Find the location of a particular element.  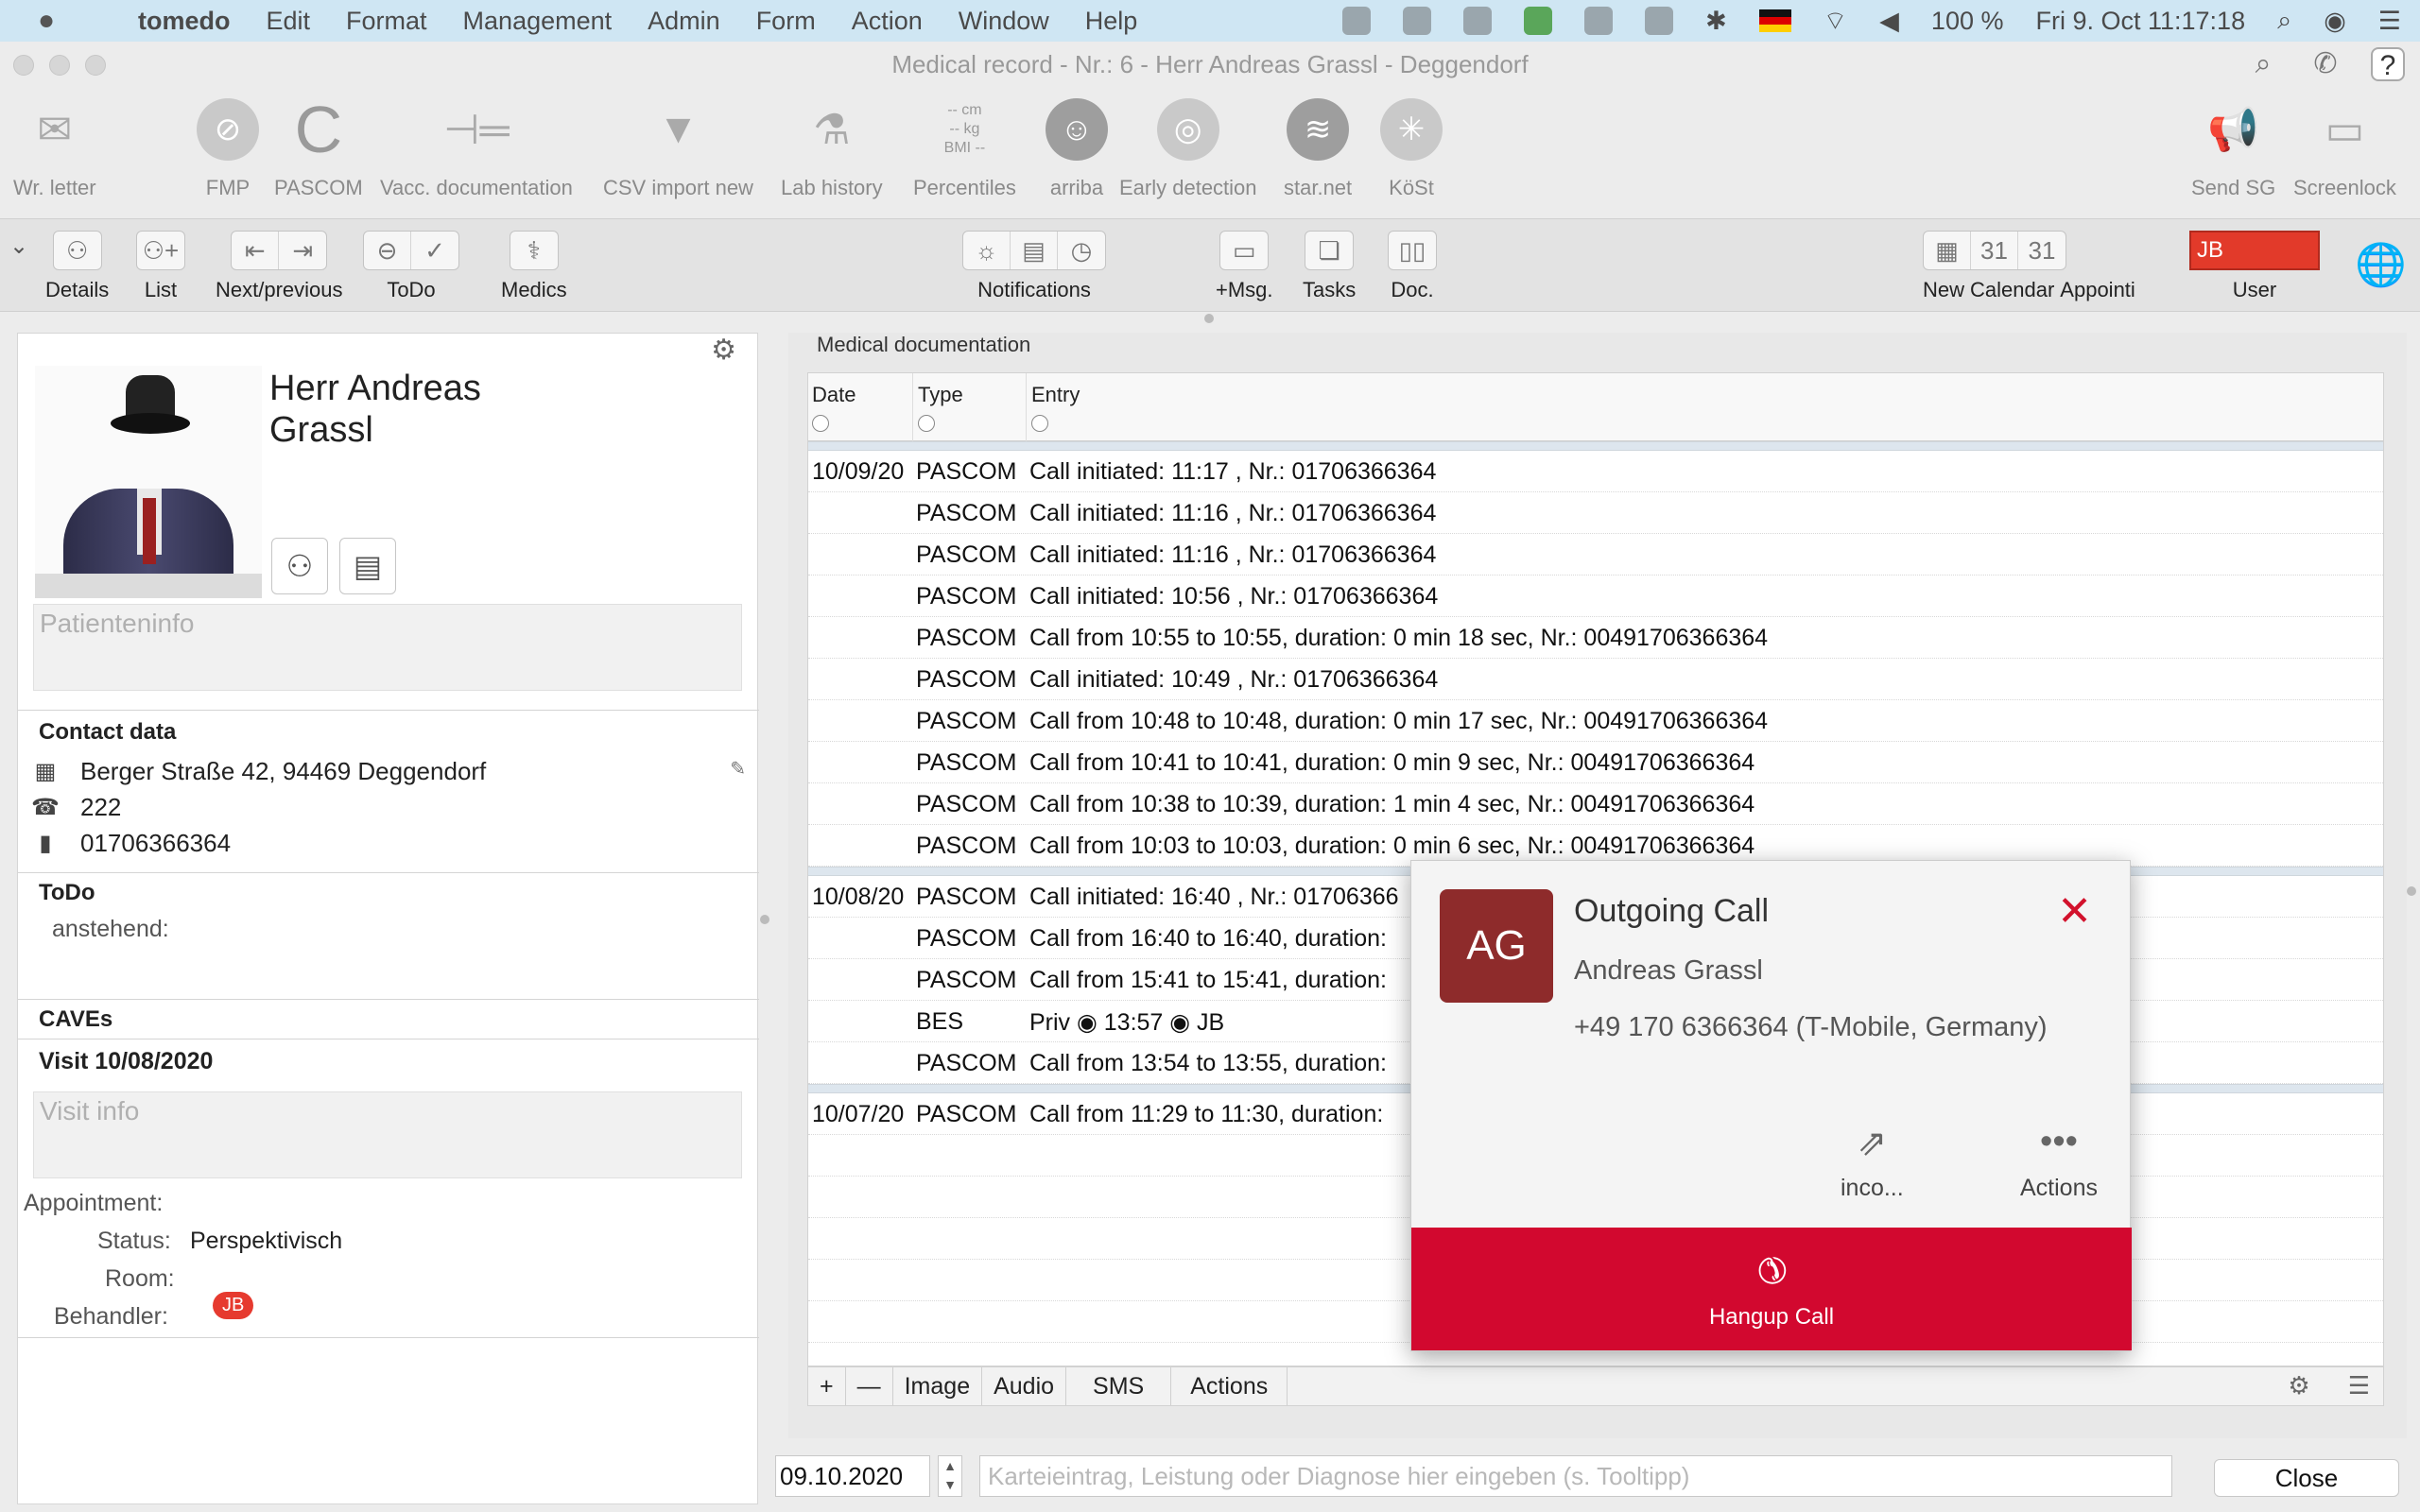

tasks-button: ❏ Tasks is located at coordinates (1329, 266).